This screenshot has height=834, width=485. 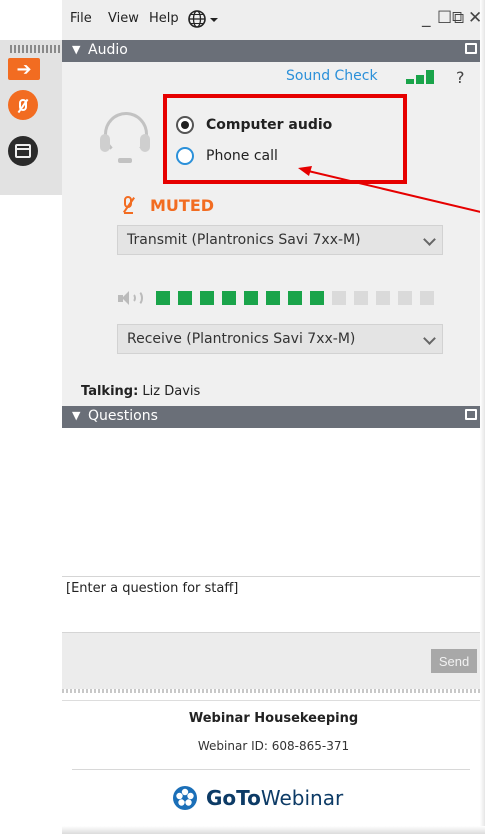 What do you see at coordinates (171, 391) in the screenshot?
I see `talking-name: Liz Davis` at bounding box center [171, 391].